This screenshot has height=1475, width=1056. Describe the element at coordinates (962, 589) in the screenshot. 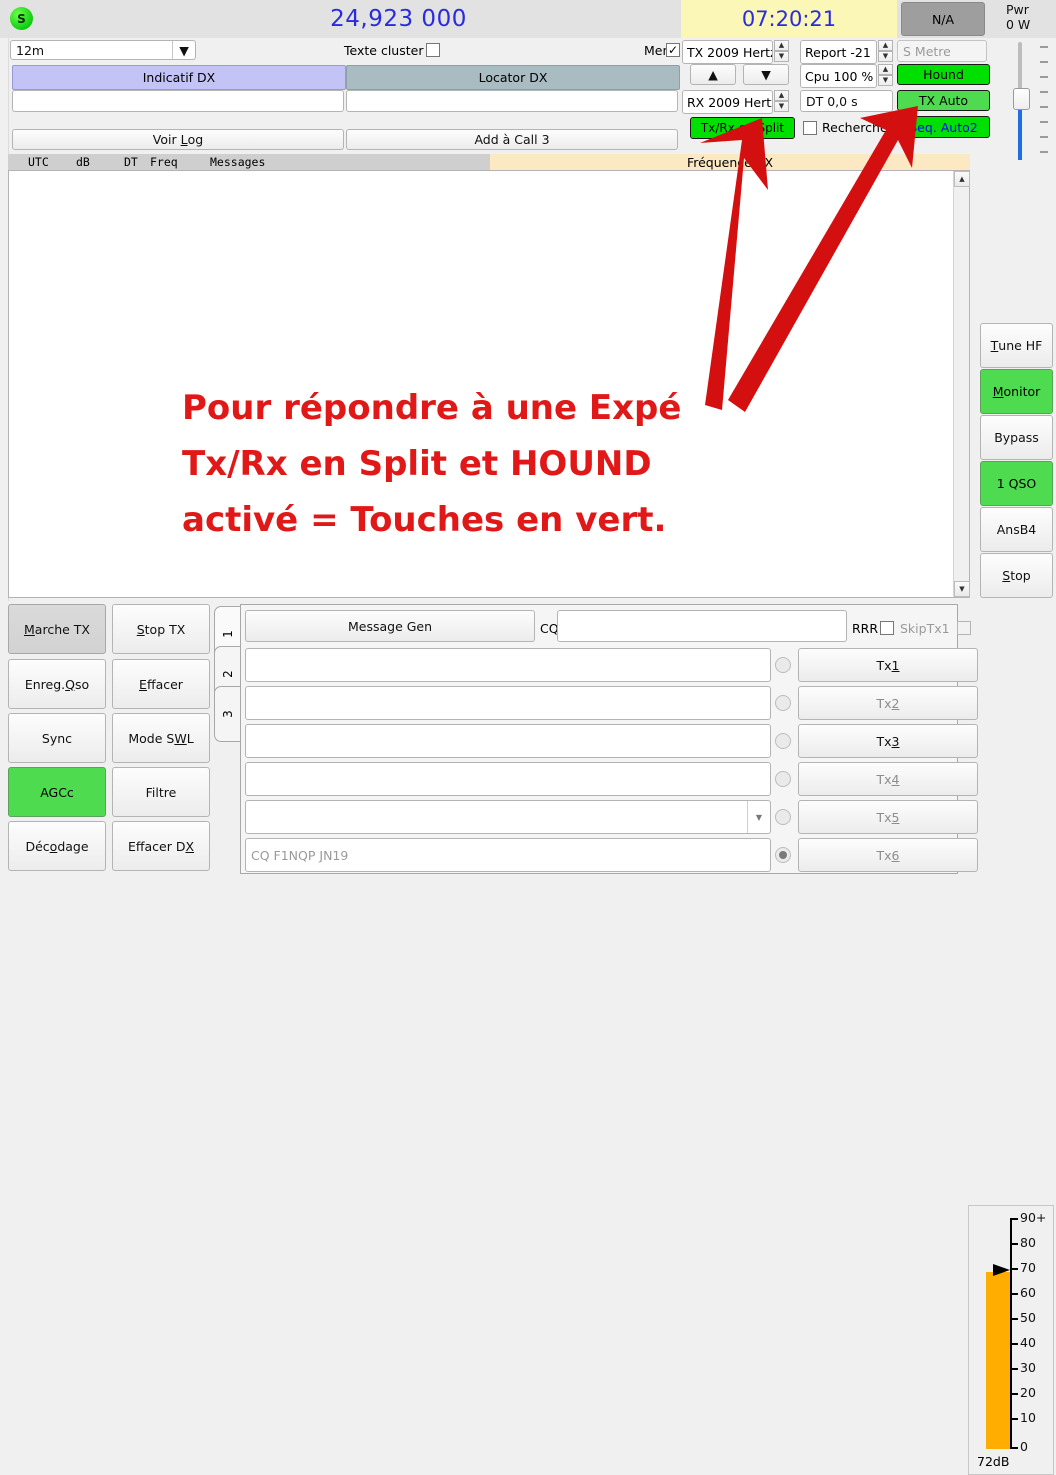

I see `scroll-down-icon: ▼` at that location.